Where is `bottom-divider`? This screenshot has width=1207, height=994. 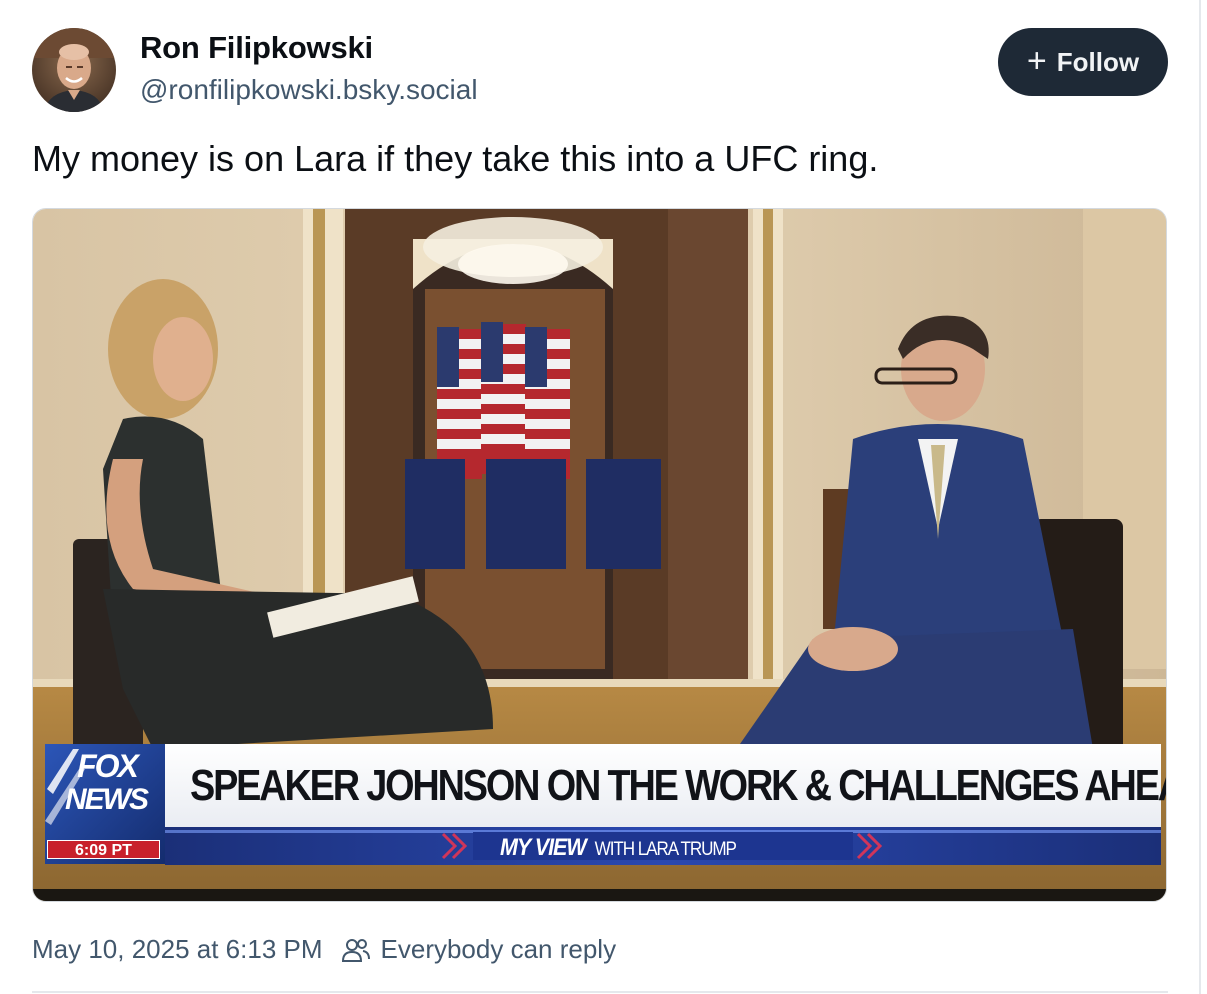 bottom-divider is located at coordinates (600, 992).